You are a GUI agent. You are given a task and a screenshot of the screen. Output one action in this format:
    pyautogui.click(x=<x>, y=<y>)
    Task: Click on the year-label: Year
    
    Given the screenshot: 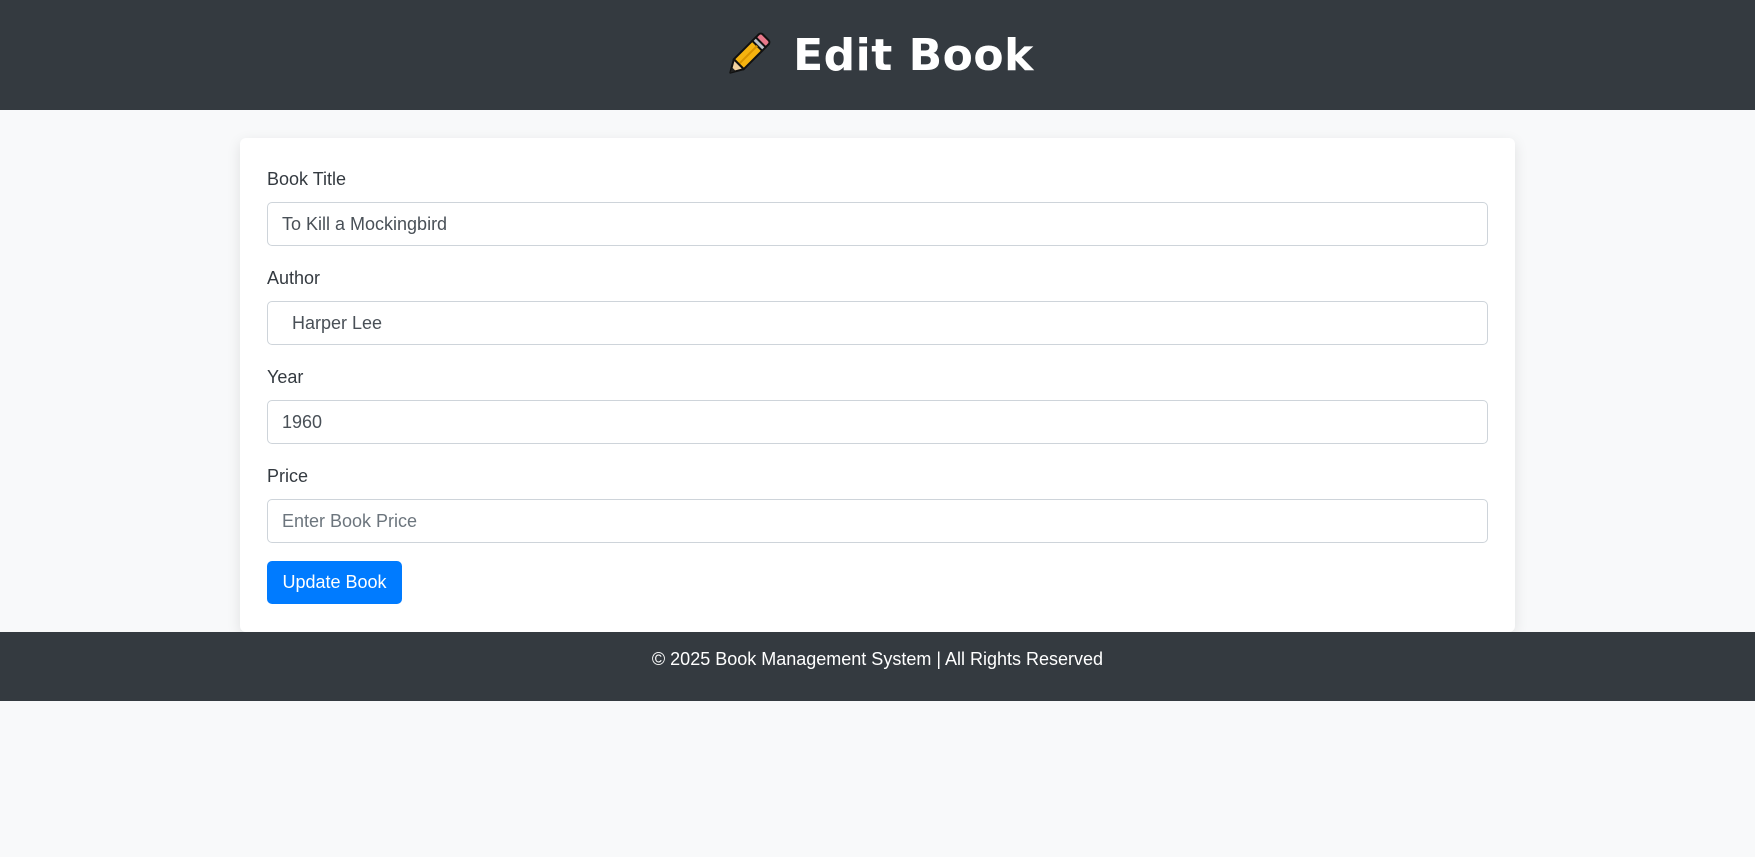 What is the action you would take?
    pyautogui.click(x=285, y=377)
    